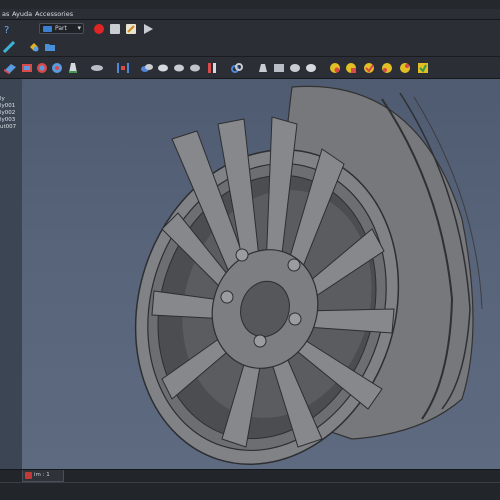 This screenshot has width=500, height=500. What do you see at coordinates (195, 68) in the screenshot?
I see `common-icon` at bounding box center [195, 68].